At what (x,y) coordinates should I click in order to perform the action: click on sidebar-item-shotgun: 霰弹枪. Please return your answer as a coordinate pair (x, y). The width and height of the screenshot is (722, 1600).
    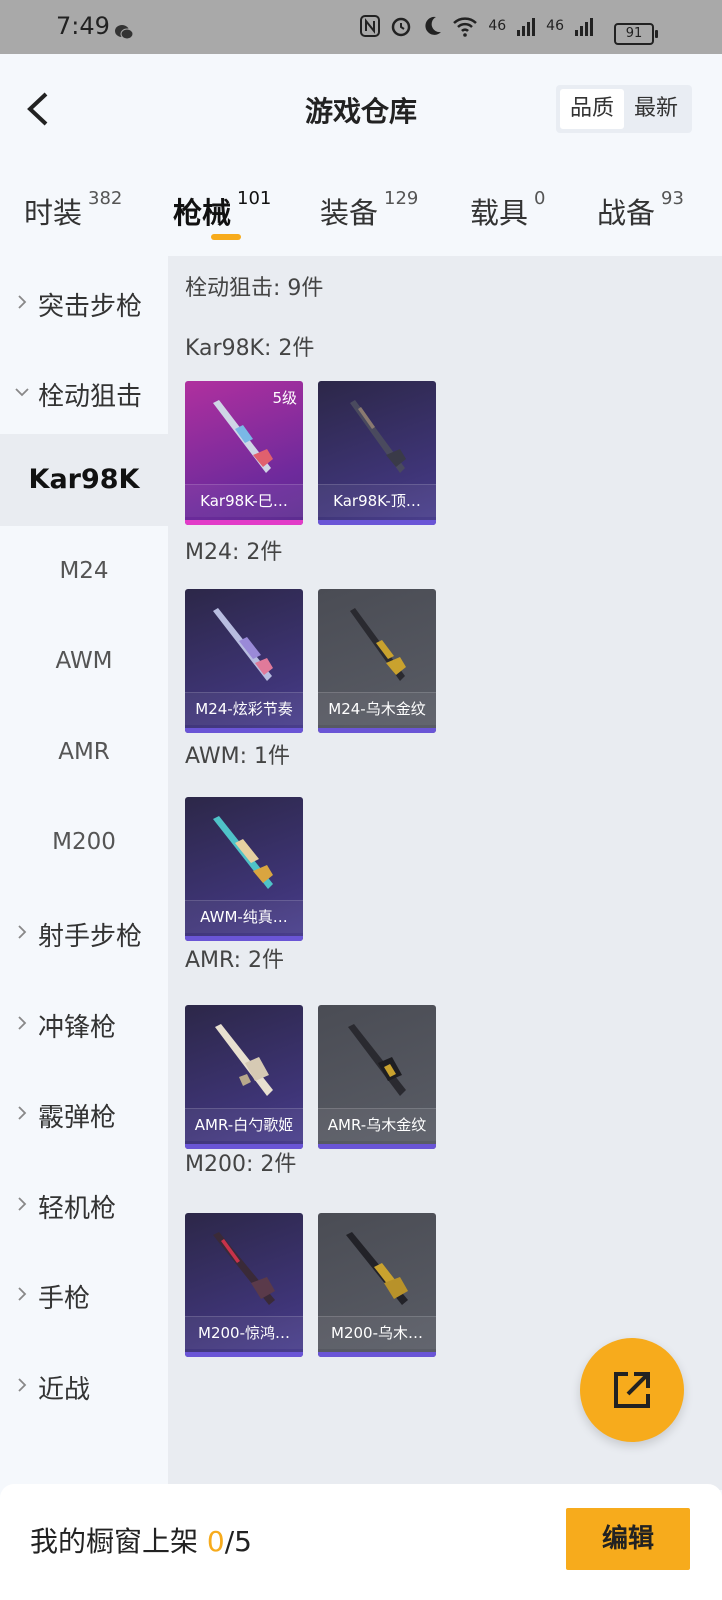
    Looking at the image, I should click on (84, 1113).